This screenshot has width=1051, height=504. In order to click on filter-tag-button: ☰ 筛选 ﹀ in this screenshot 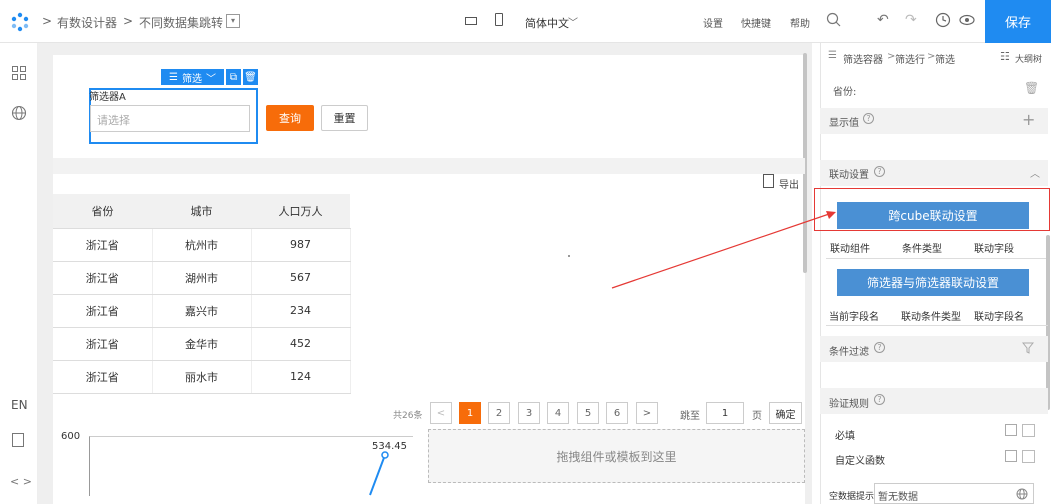, I will do `click(192, 77)`.